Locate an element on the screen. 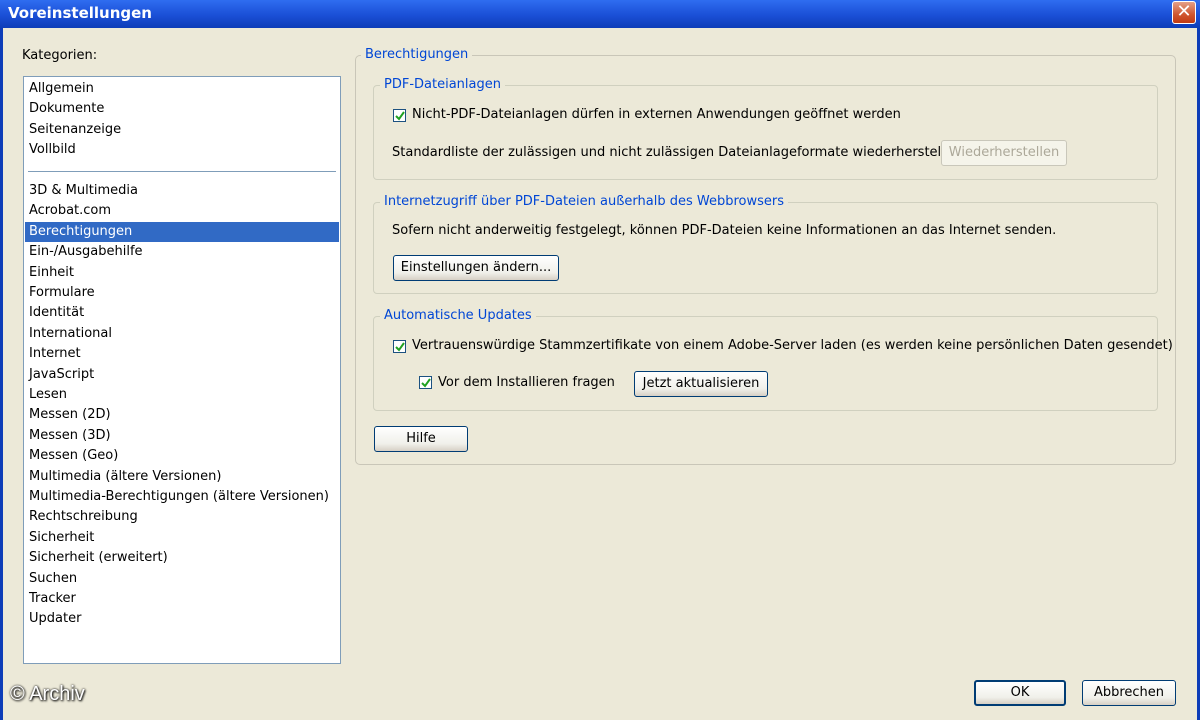 Image resolution: width=1200 pixels, height=720 pixels. certificates-checkbox is located at coordinates (399, 346).